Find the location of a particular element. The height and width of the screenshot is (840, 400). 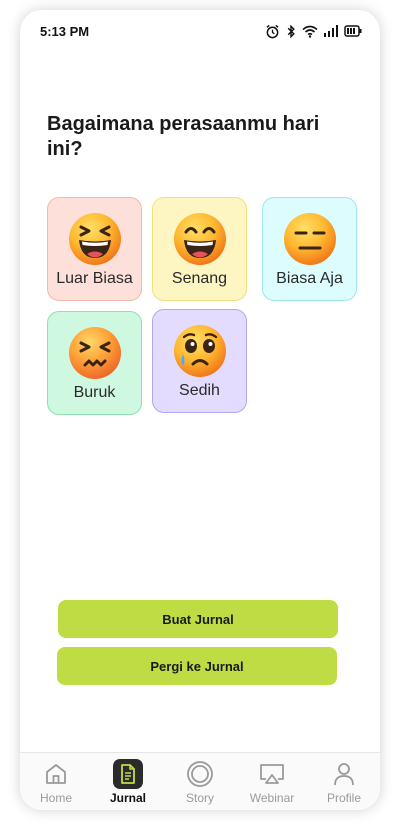

mood-card-luar-biasa: Luar Biasa is located at coordinates (94, 249).